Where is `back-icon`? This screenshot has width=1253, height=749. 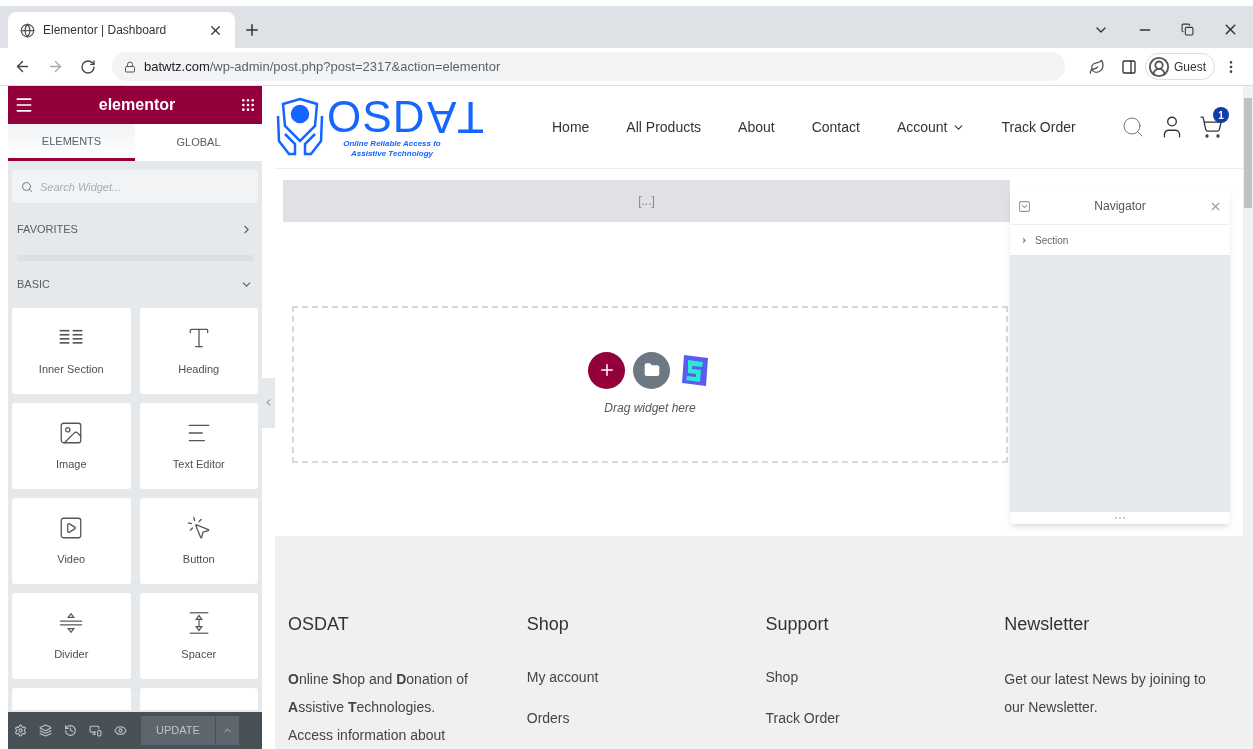 back-icon is located at coordinates (22, 66).